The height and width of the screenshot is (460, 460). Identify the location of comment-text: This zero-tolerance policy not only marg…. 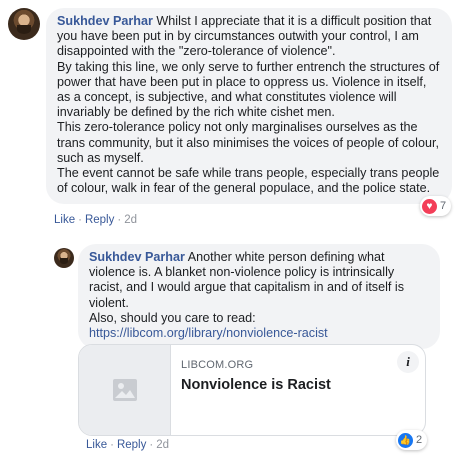
(248, 142).